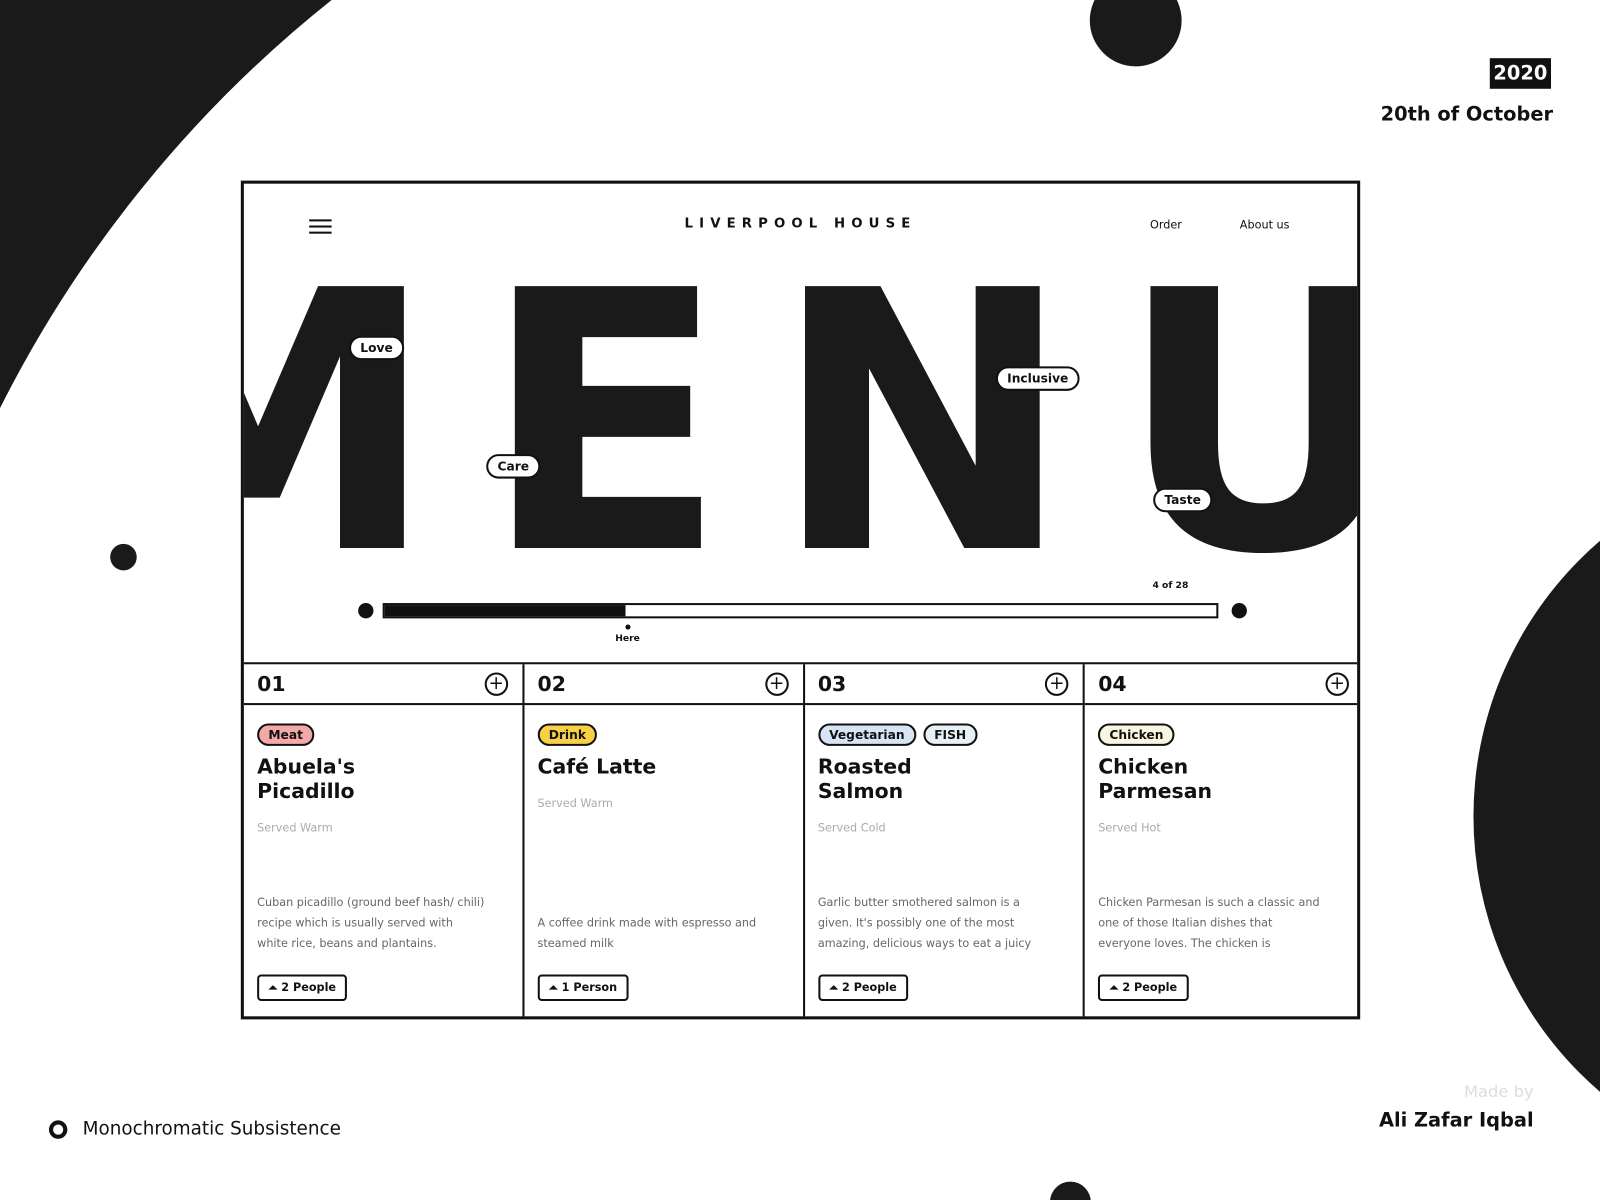 The height and width of the screenshot is (1200, 1600). What do you see at coordinates (1170, 585) in the screenshot?
I see `progress-count: 4 of 28` at bounding box center [1170, 585].